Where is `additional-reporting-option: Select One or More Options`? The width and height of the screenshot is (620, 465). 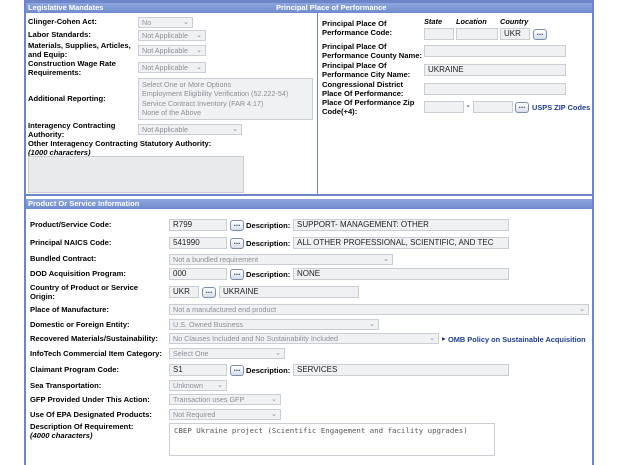
additional-reporting-option: Select One or More Options is located at coordinates (225, 84).